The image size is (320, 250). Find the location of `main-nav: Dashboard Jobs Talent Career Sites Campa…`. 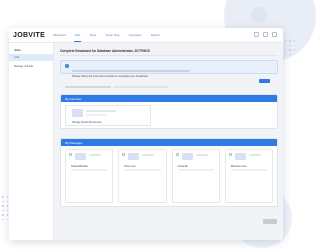

main-nav: Dashboard Jobs Talent Career Sites Campa… is located at coordinates (111, 35).